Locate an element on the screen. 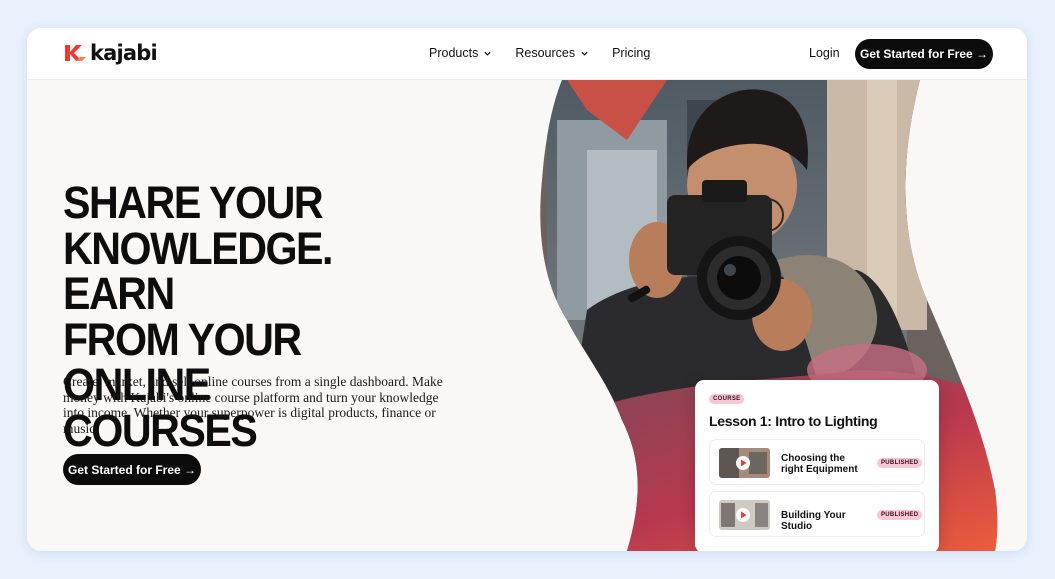  kajabi-logo: kajabi is located at coordinates (110, 53).